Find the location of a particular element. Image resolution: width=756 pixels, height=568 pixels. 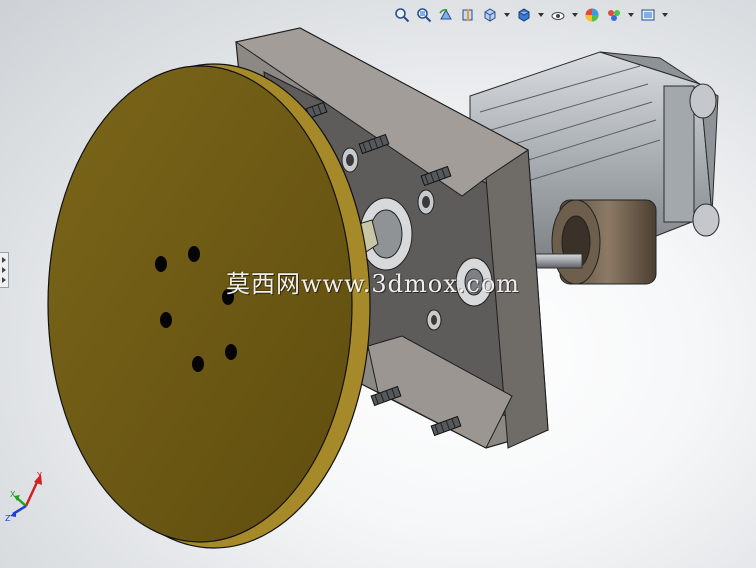

watermark-text: 莫西网www.3dmox.com is located at coordinates (373, 284).